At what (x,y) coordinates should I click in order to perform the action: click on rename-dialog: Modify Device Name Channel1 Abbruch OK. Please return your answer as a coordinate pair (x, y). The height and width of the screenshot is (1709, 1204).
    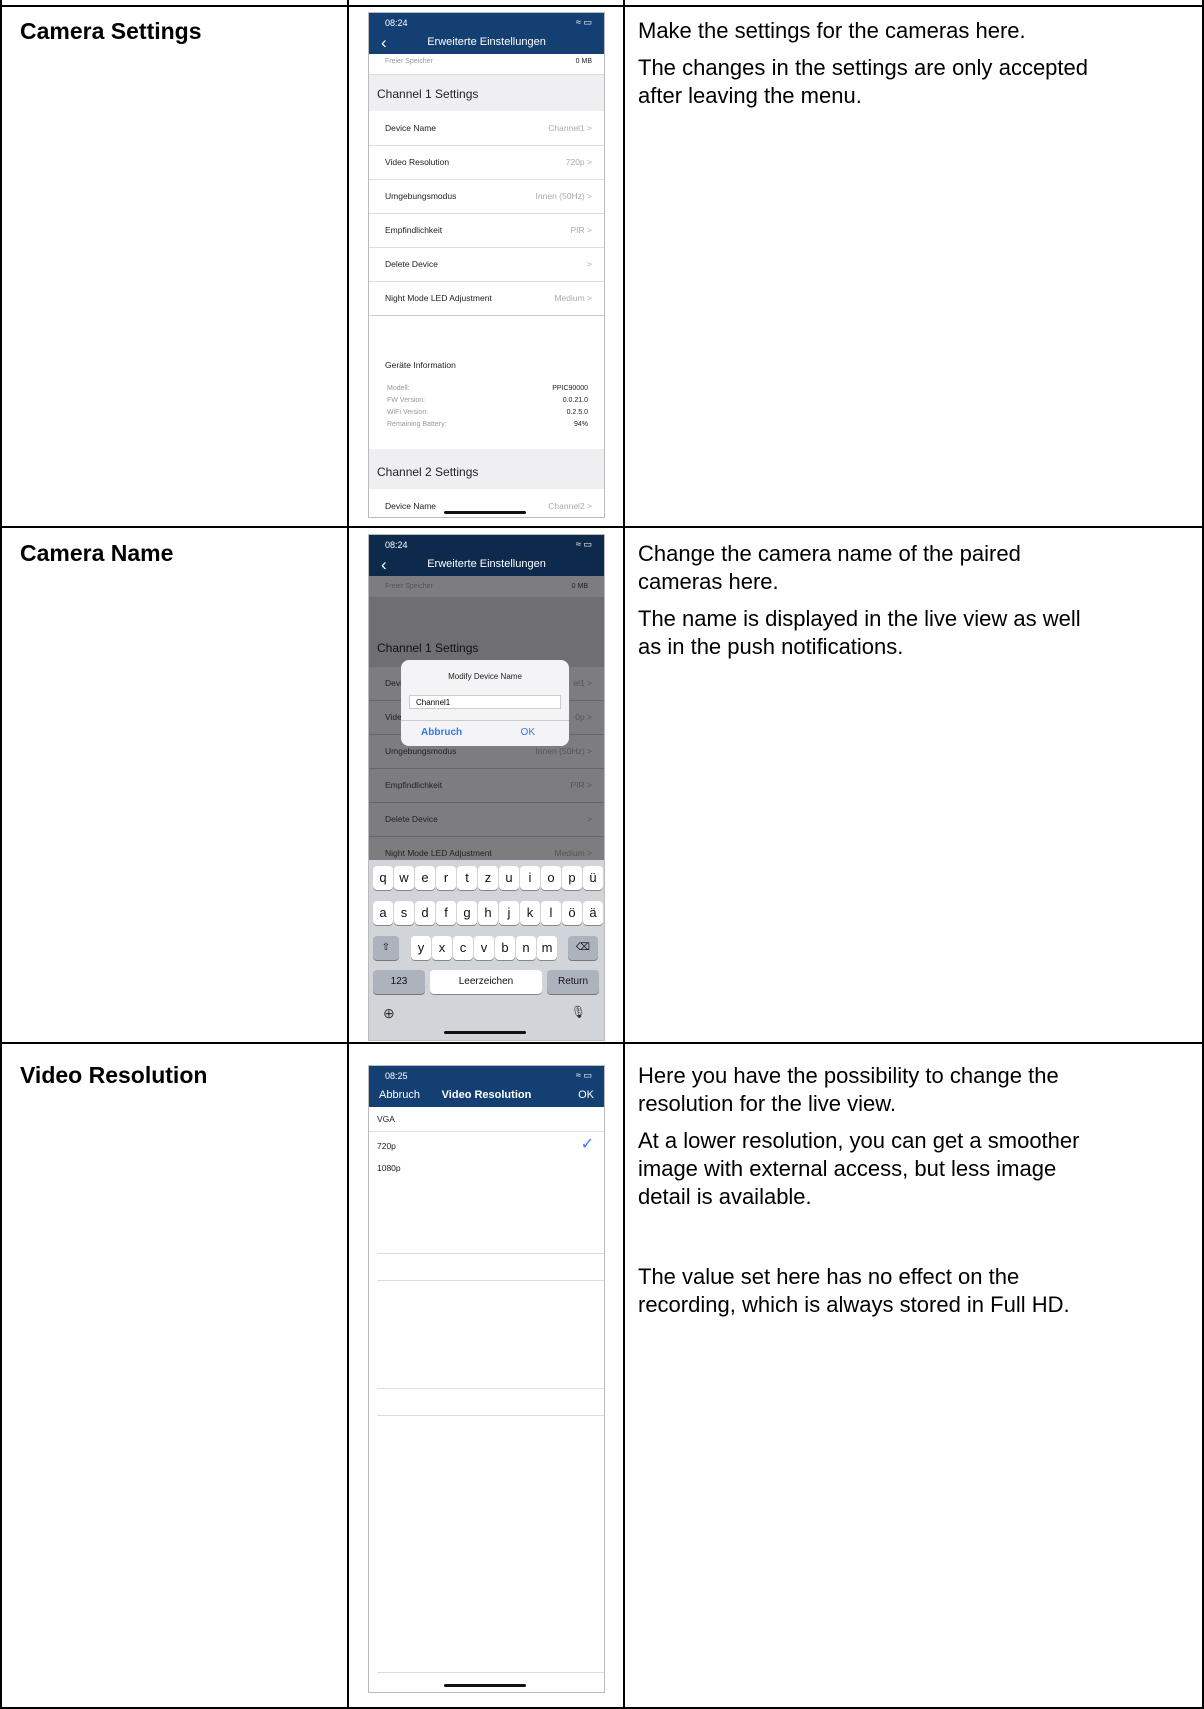
    Looking at the image, I should click on (485, 703).